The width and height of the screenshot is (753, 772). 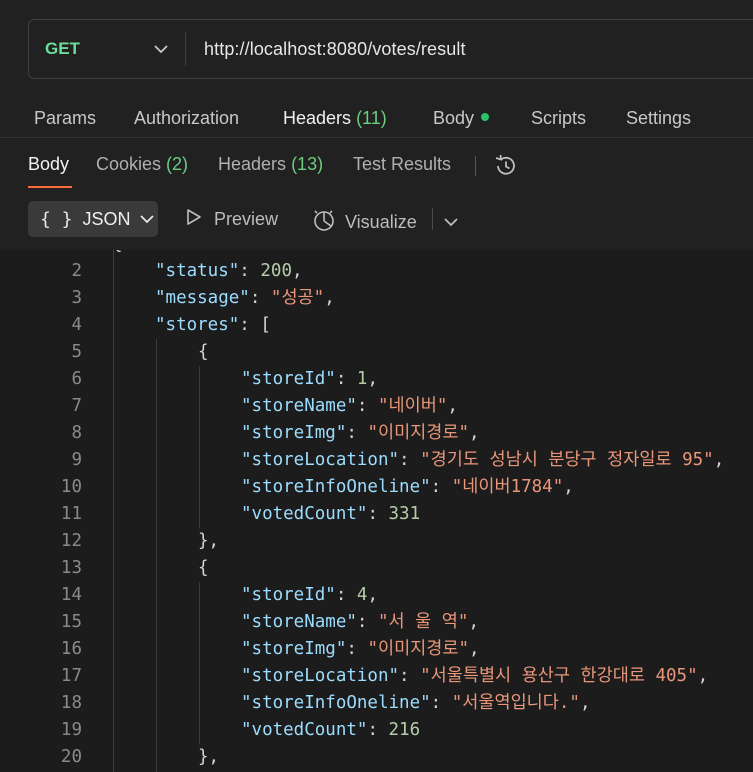 I want to click on response-headers-count: (13), so click(x=307, y=164).